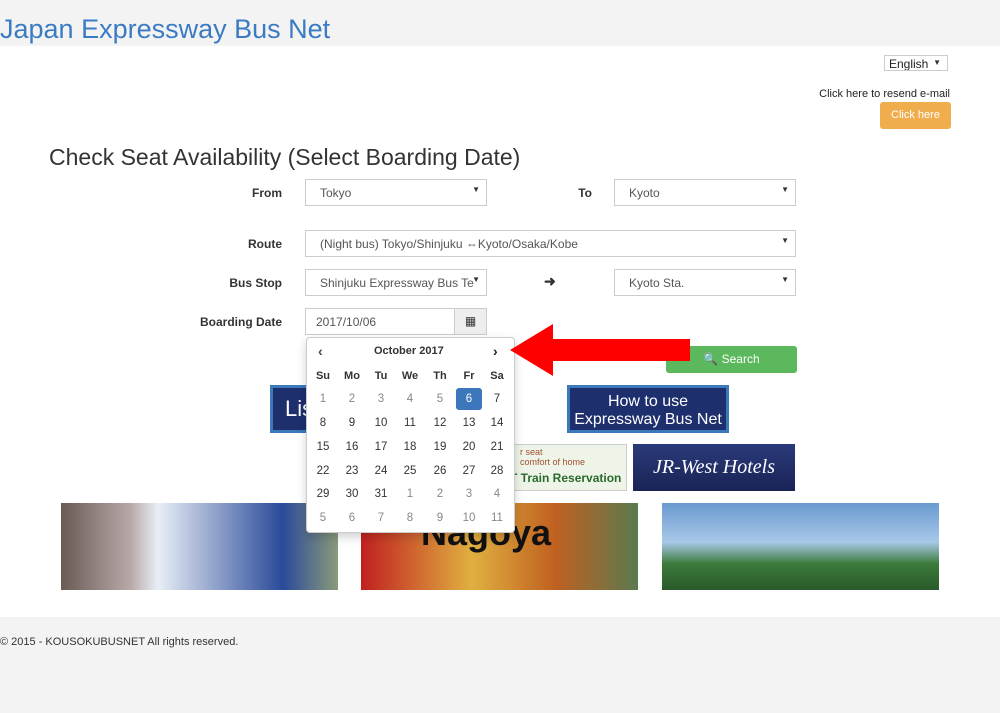 The width and height of the screenshot is (1000, 713). Describe the element at coordinates (380, 321) in the screenshot. I see `date-input: 2017/10/06` at that location.